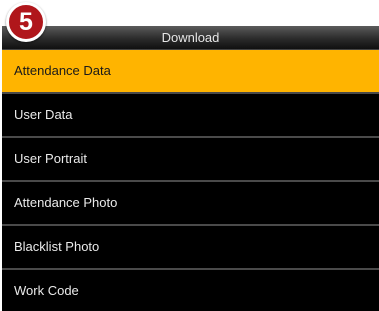 This screenshot has height=311, width=379. What do you see at coordinates (190, 290) in the screenshot?
I see `menu-item-work-code: Work Code` at bounding box center [190, 290].